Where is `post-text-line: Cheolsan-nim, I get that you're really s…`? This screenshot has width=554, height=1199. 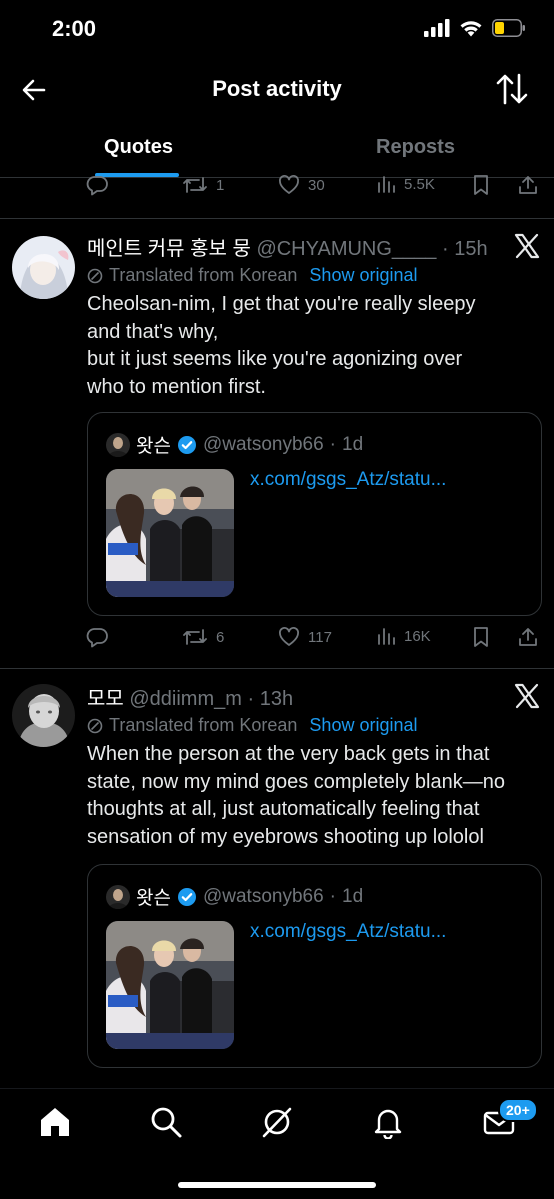 post-text-line: Cheolsan-nim, I get that you're really s… is located at coordinates (281, 304).